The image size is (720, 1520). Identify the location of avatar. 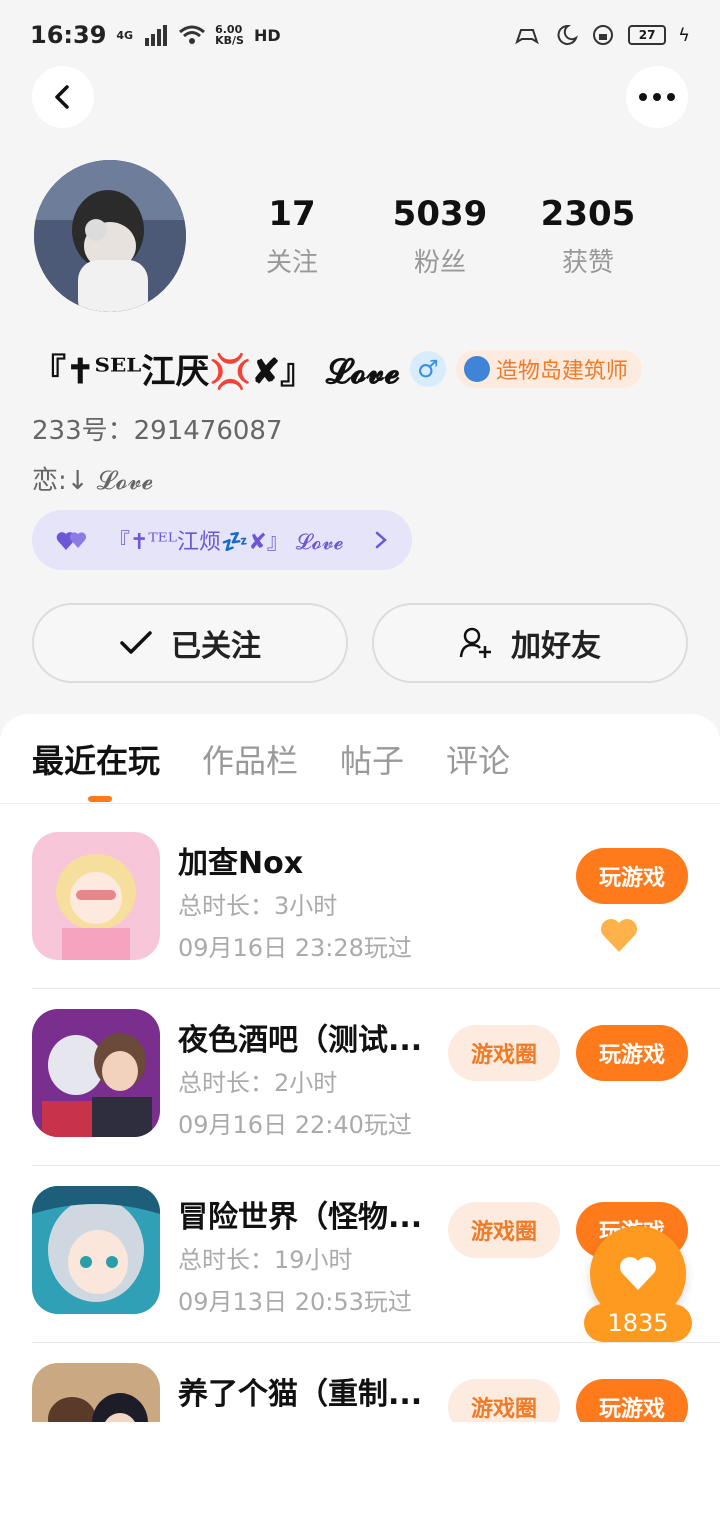
(110, 236).